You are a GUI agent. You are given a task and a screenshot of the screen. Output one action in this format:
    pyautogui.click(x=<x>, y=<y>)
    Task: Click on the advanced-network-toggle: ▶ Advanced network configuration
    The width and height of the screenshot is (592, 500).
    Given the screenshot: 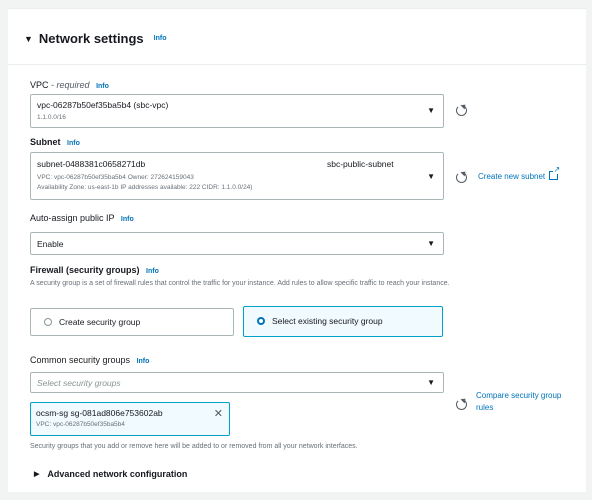 What is the action you would take?
    pyautogui.click(x=110, y=474)
    